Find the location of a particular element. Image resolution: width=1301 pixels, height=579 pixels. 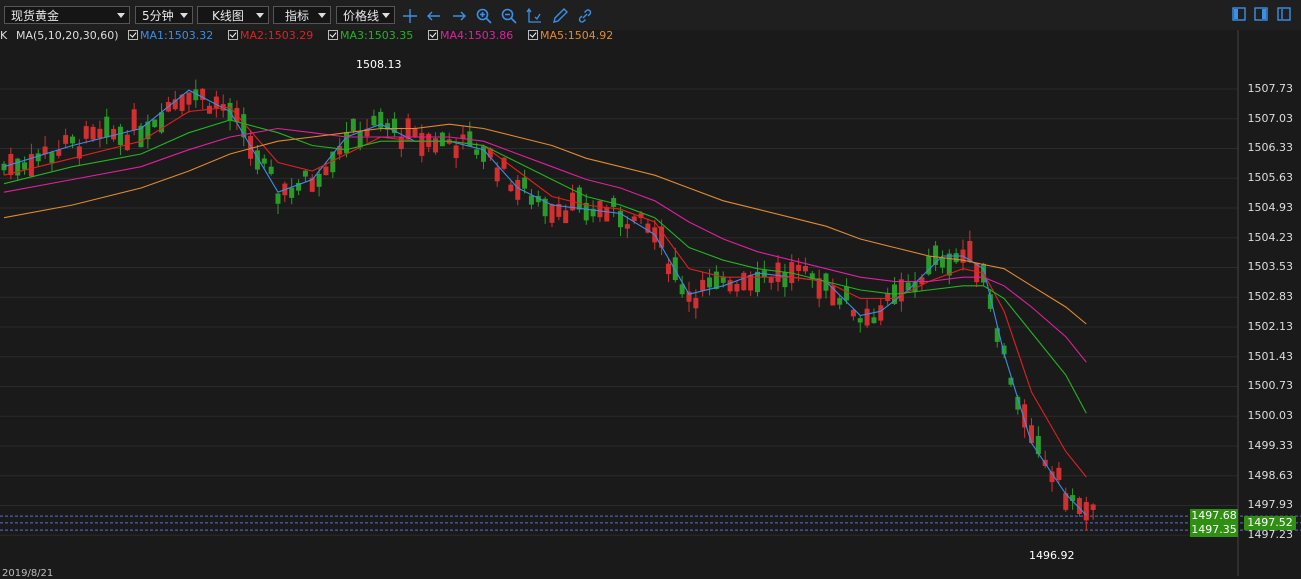

y-tick-label: 1505.63 is located at coordinates (1270, 178).